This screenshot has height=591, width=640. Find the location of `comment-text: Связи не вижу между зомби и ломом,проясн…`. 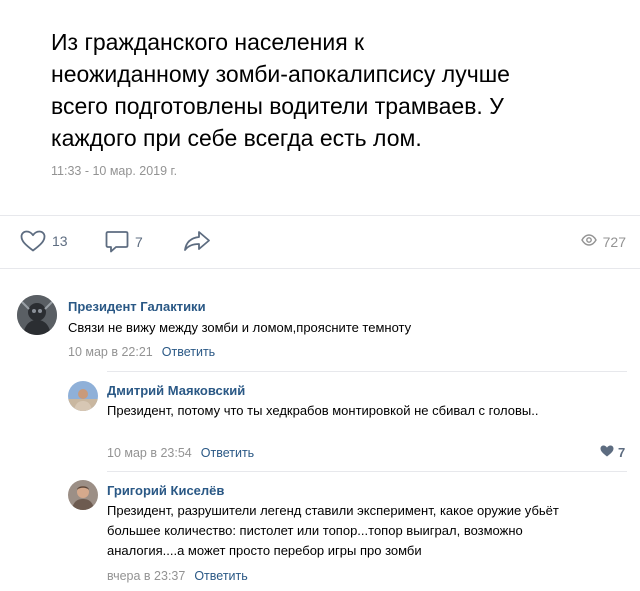

comment-text: Связи не вижу между зомби и ломом,проясн… is located at coordinates (240, 327).